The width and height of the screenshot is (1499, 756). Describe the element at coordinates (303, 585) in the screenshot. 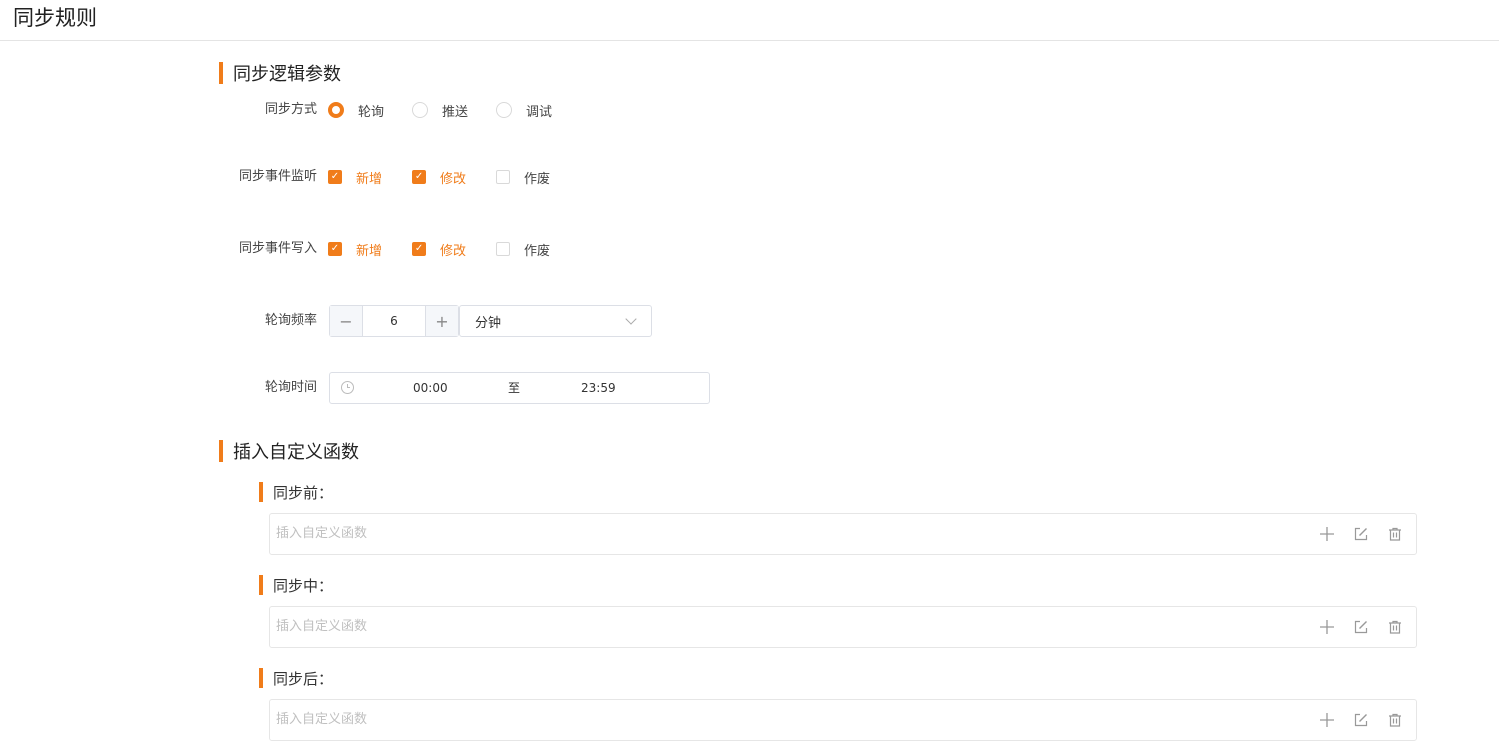

I see `sub-title-text: 同步中：` at that location.